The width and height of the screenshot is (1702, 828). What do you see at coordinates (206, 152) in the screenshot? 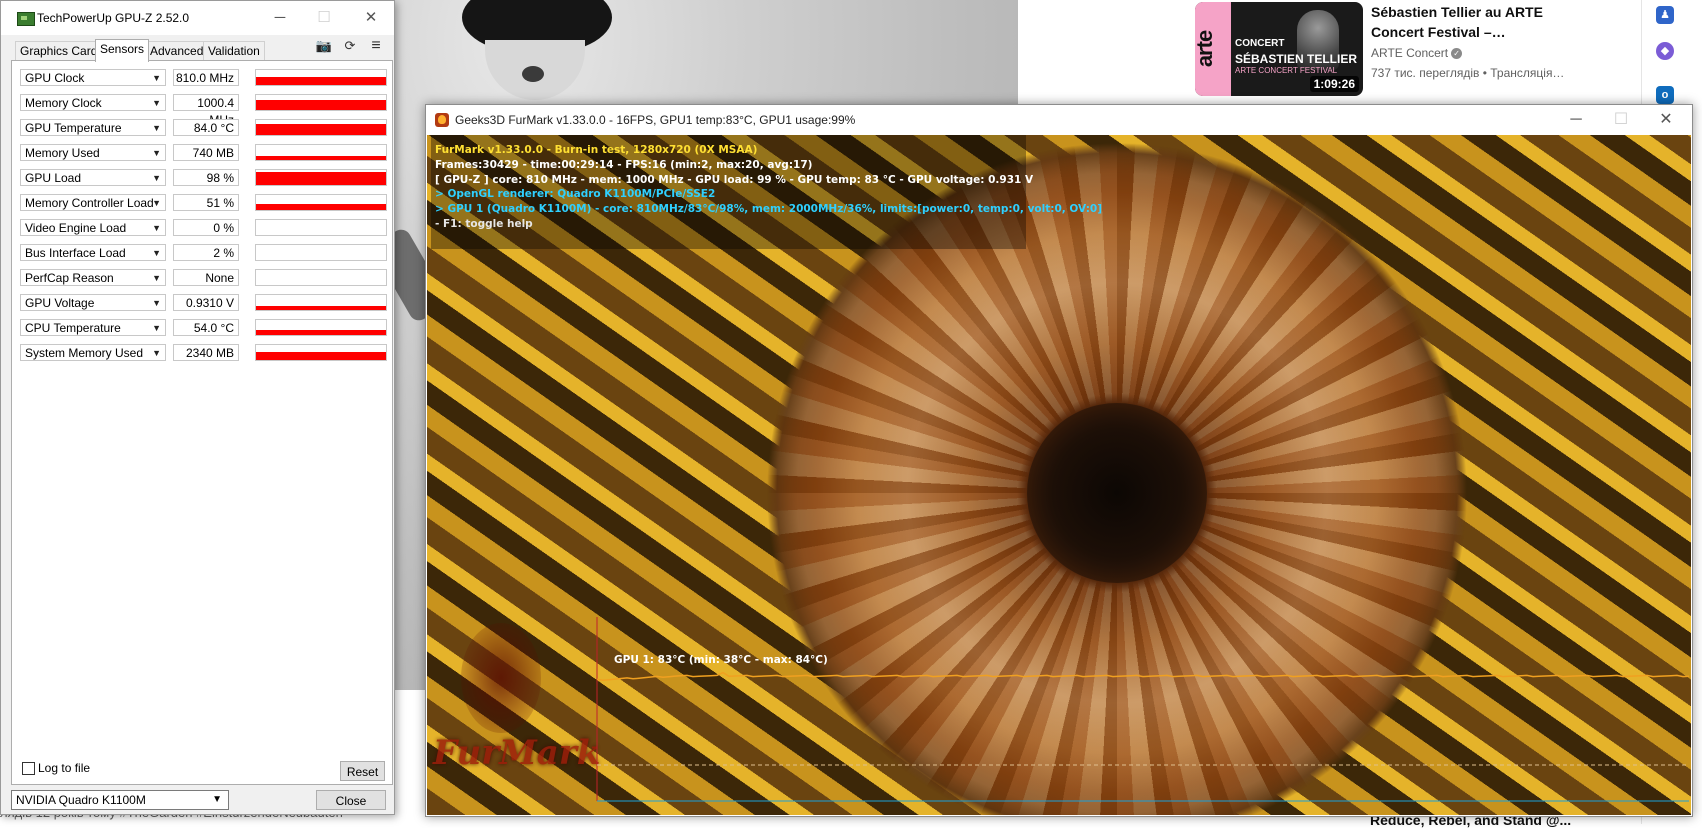
I see `sensor-value: 740 MB` at bounding box center [206, 152].